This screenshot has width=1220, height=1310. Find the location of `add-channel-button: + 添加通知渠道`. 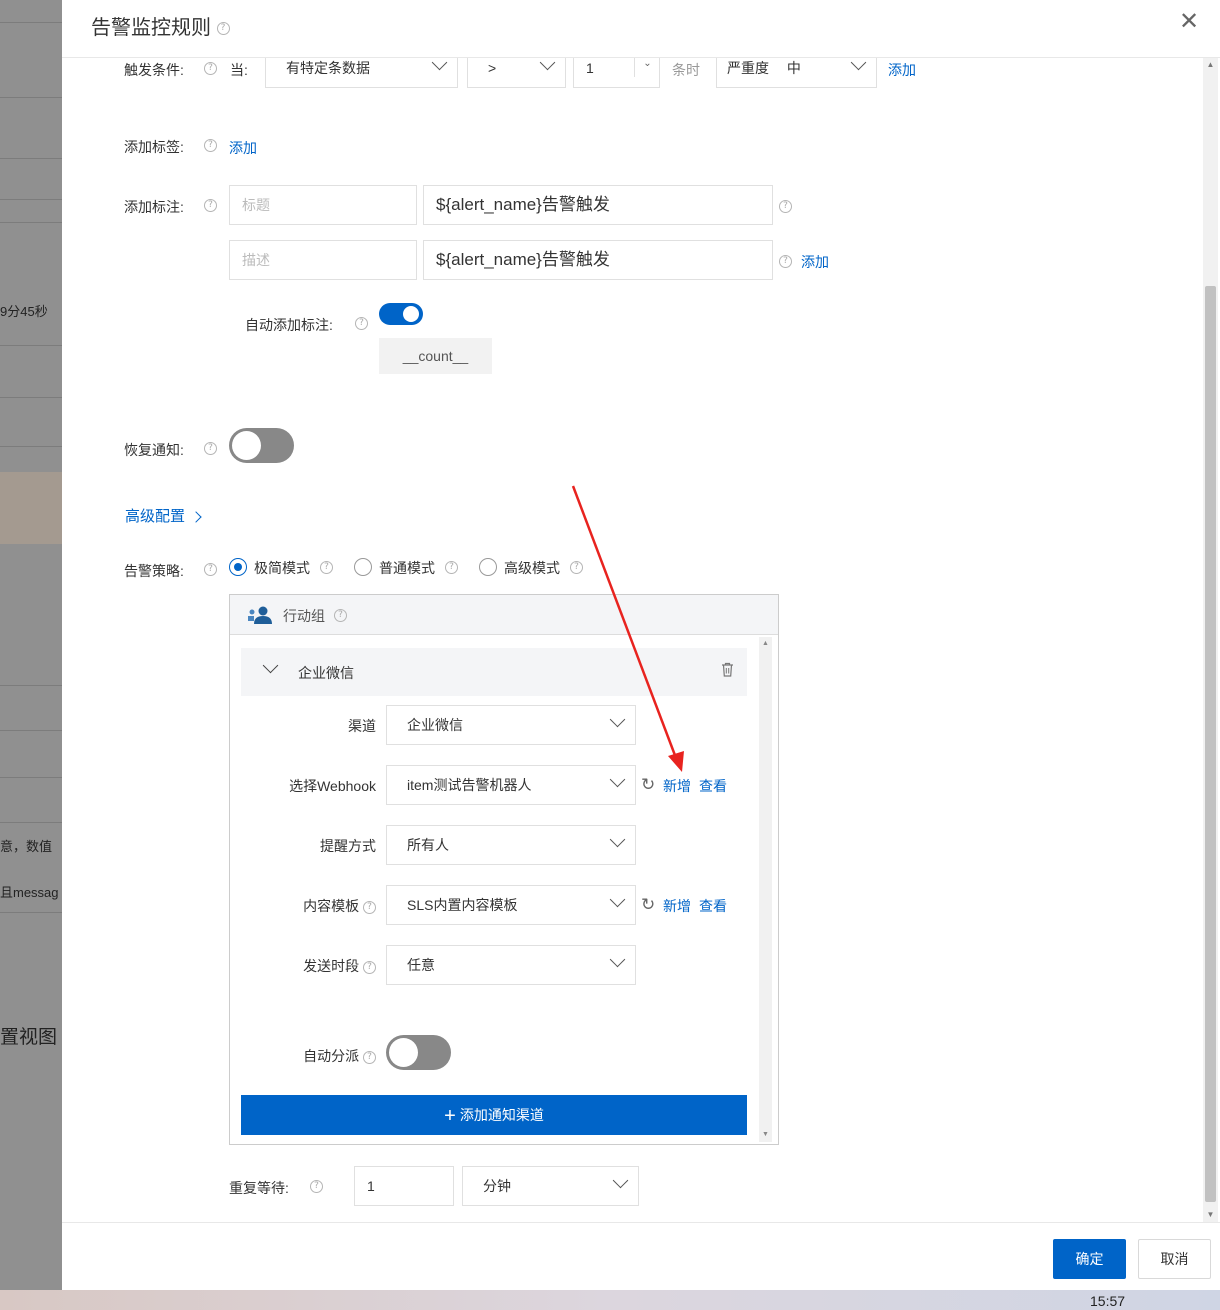

add-channel-button: + 添加通知渠道 is located at coordinates (494, 1115).